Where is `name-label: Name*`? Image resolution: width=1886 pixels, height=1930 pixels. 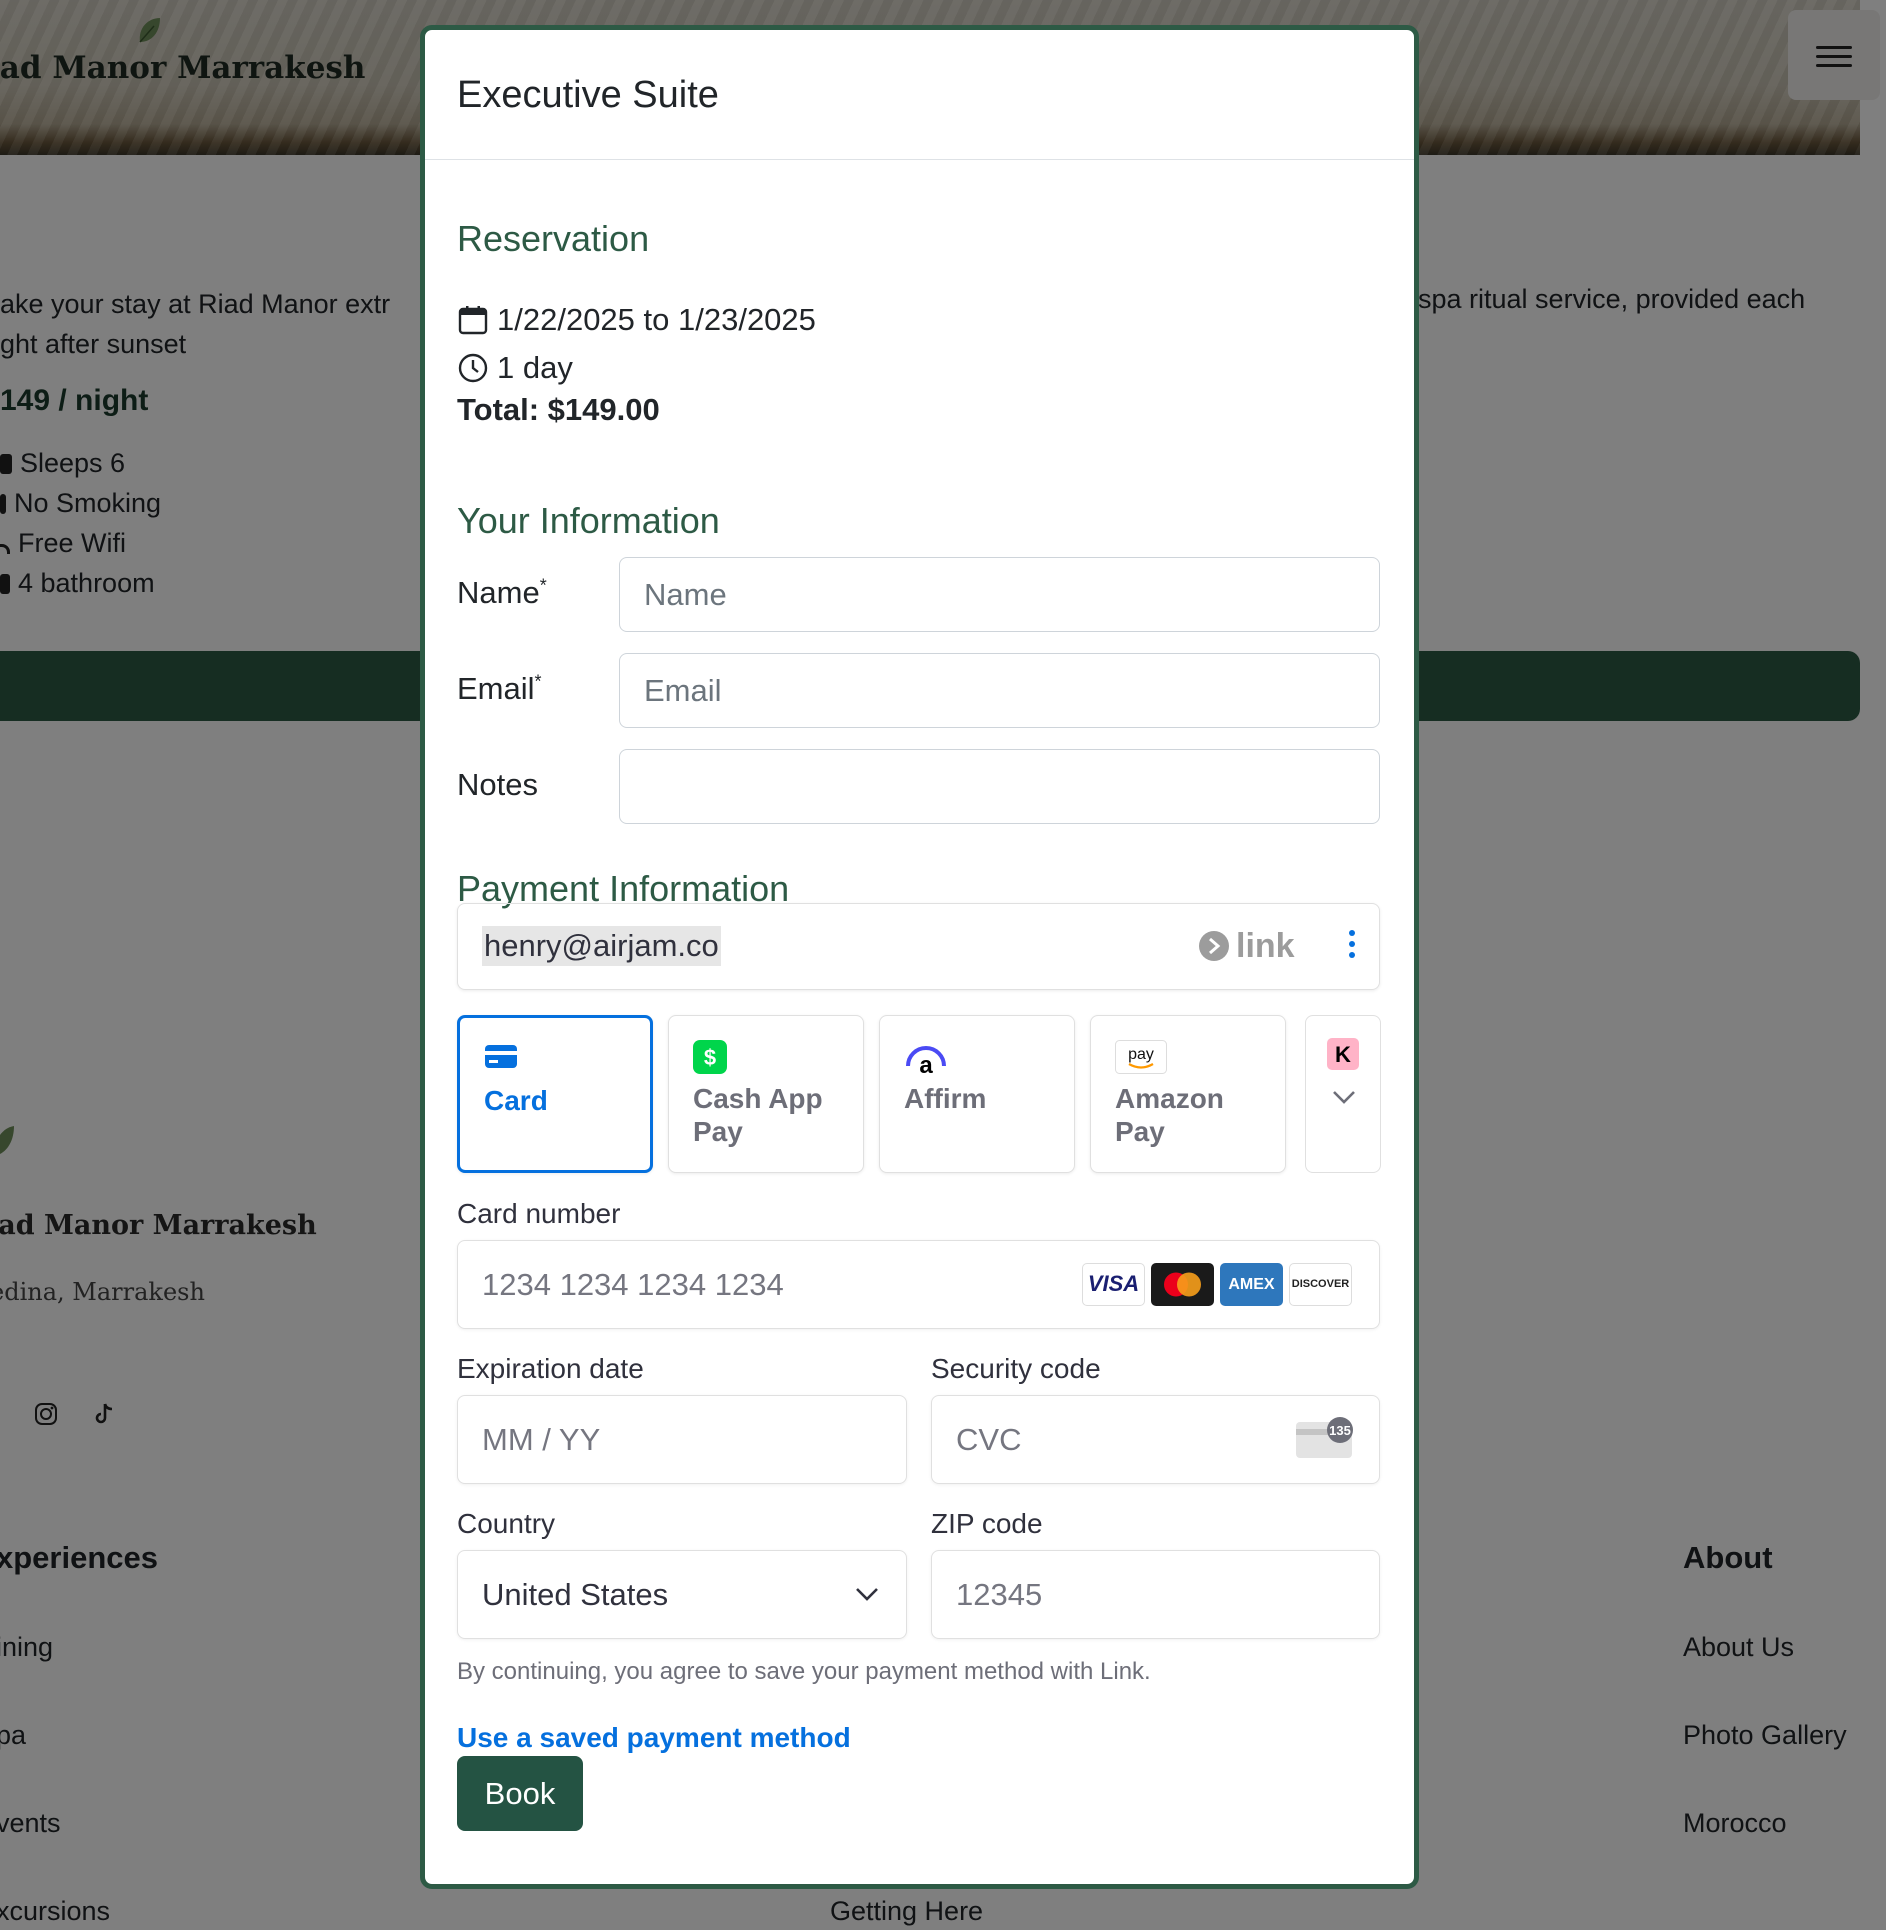
name-label: Name* is located at coordinates (502, 592).